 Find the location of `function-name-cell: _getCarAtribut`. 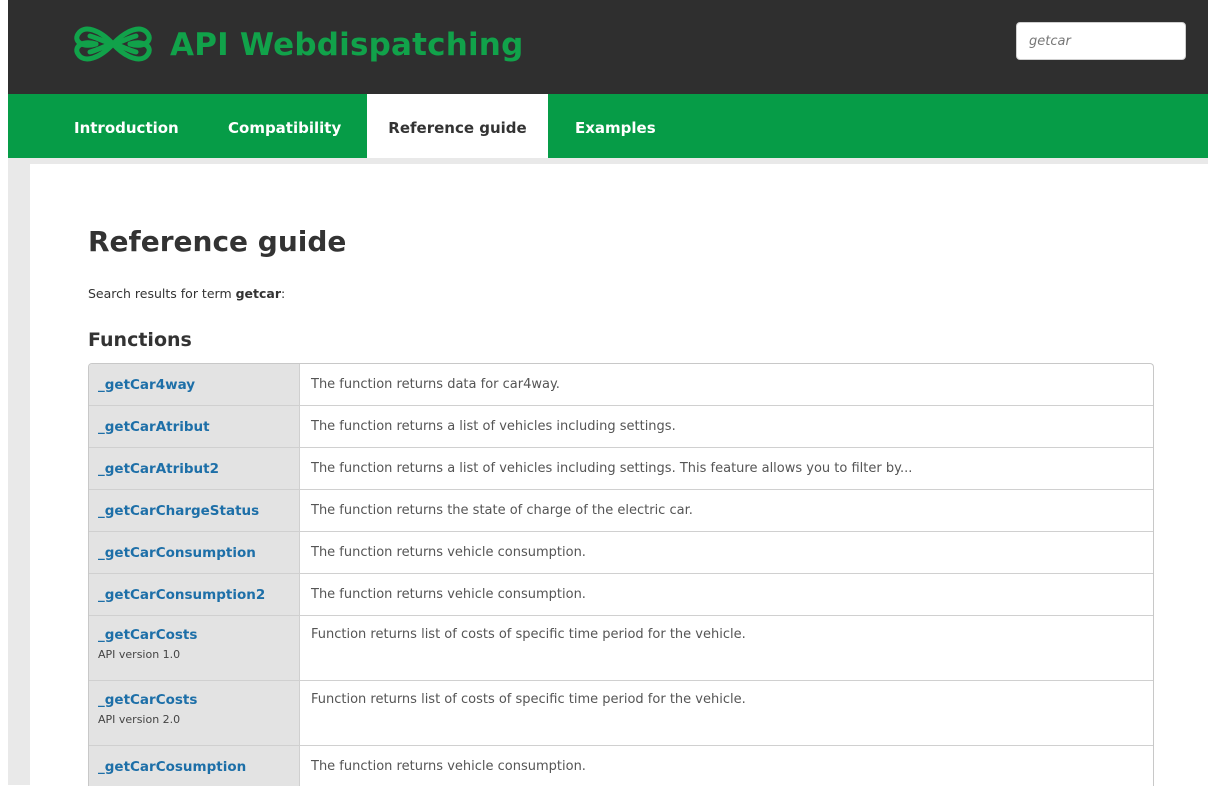

function-name-cell: _getCarAtribut is located at coordinates (194, 426).